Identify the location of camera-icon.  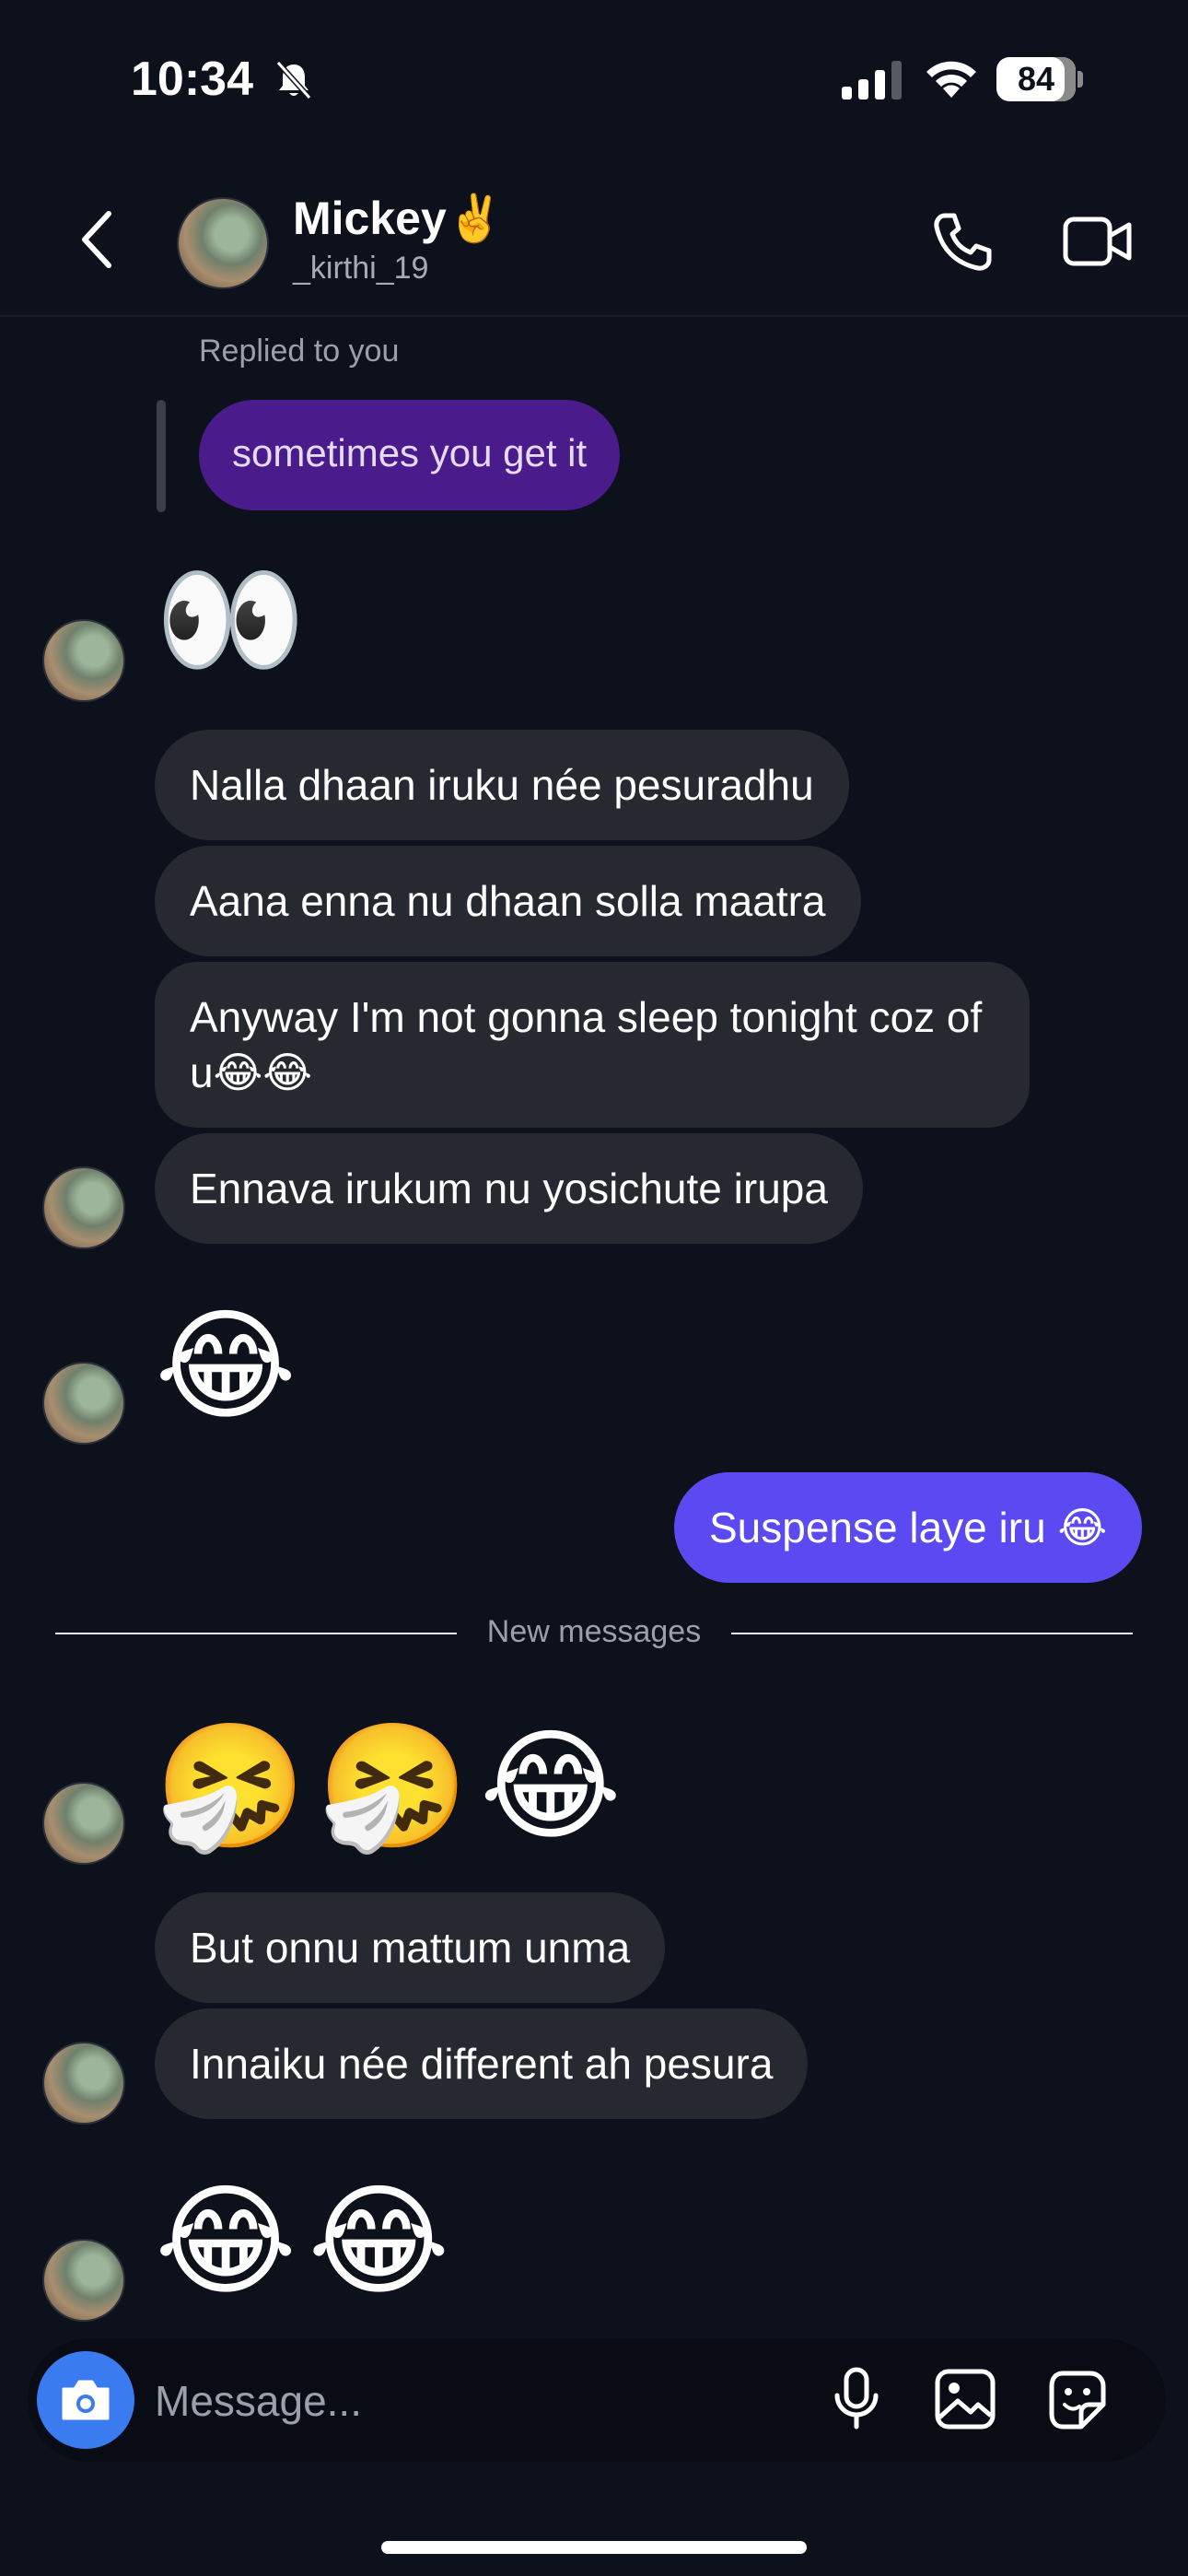
(86, 2400).